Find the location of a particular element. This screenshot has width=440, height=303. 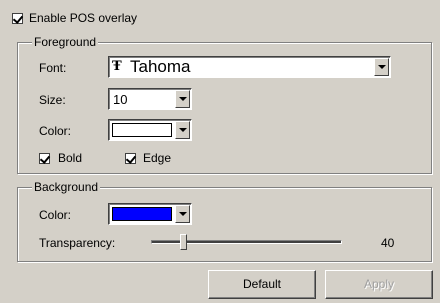

transparency-value: 40 is located at coordinates (388, 243).